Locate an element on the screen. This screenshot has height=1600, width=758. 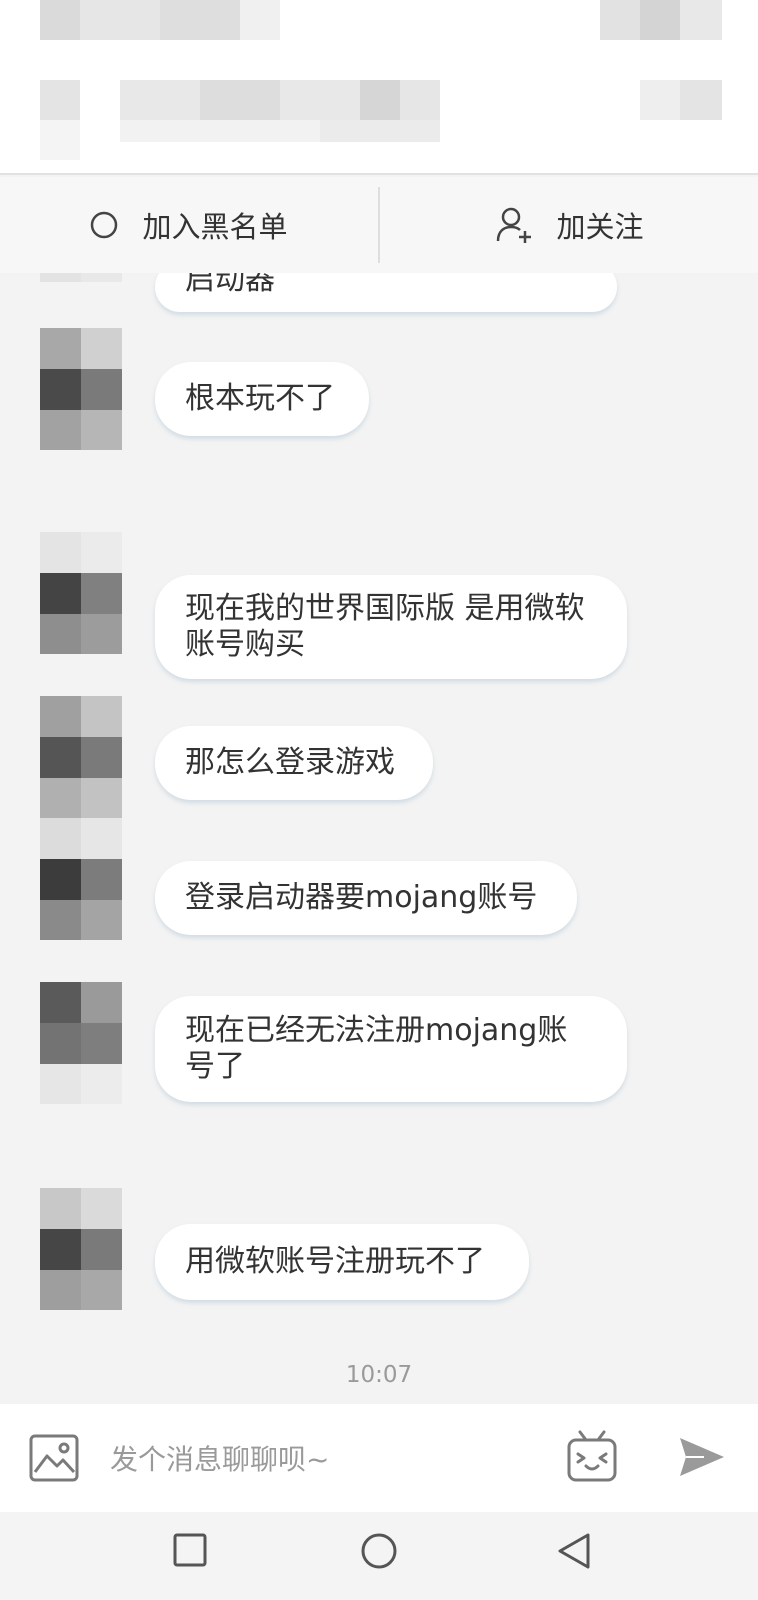
emoji-button is located at coordinates (592, 1459).